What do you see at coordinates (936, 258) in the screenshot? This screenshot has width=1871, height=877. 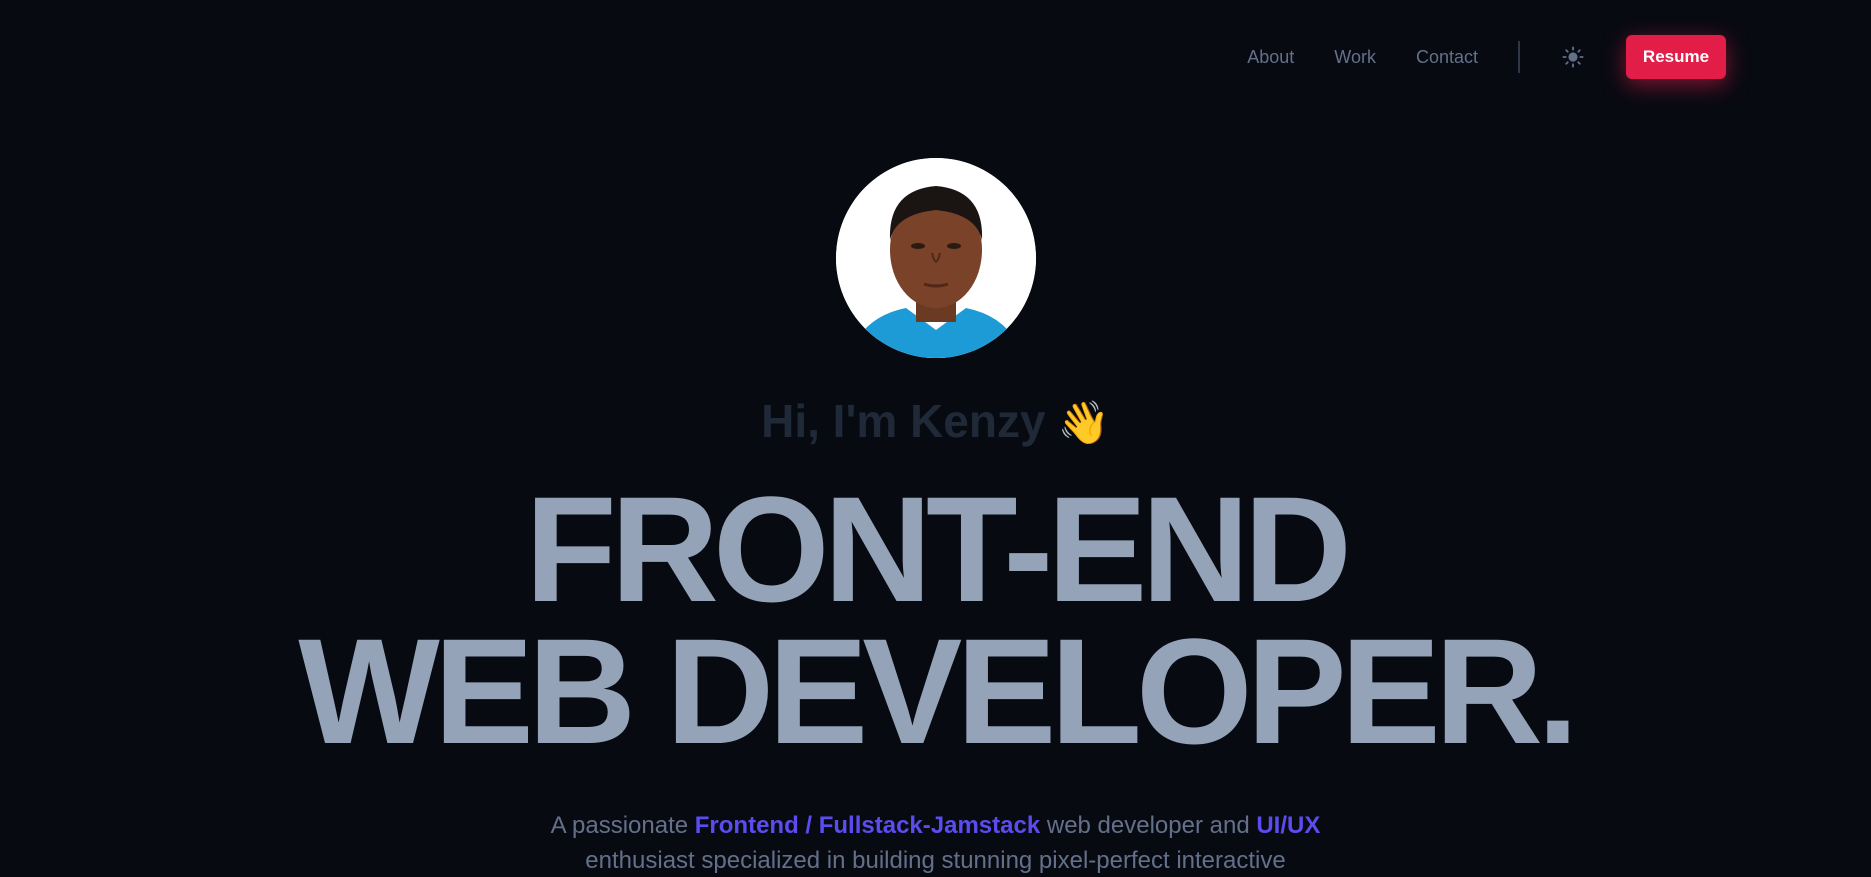 I see `avatar` at bounding box center [936, 258].